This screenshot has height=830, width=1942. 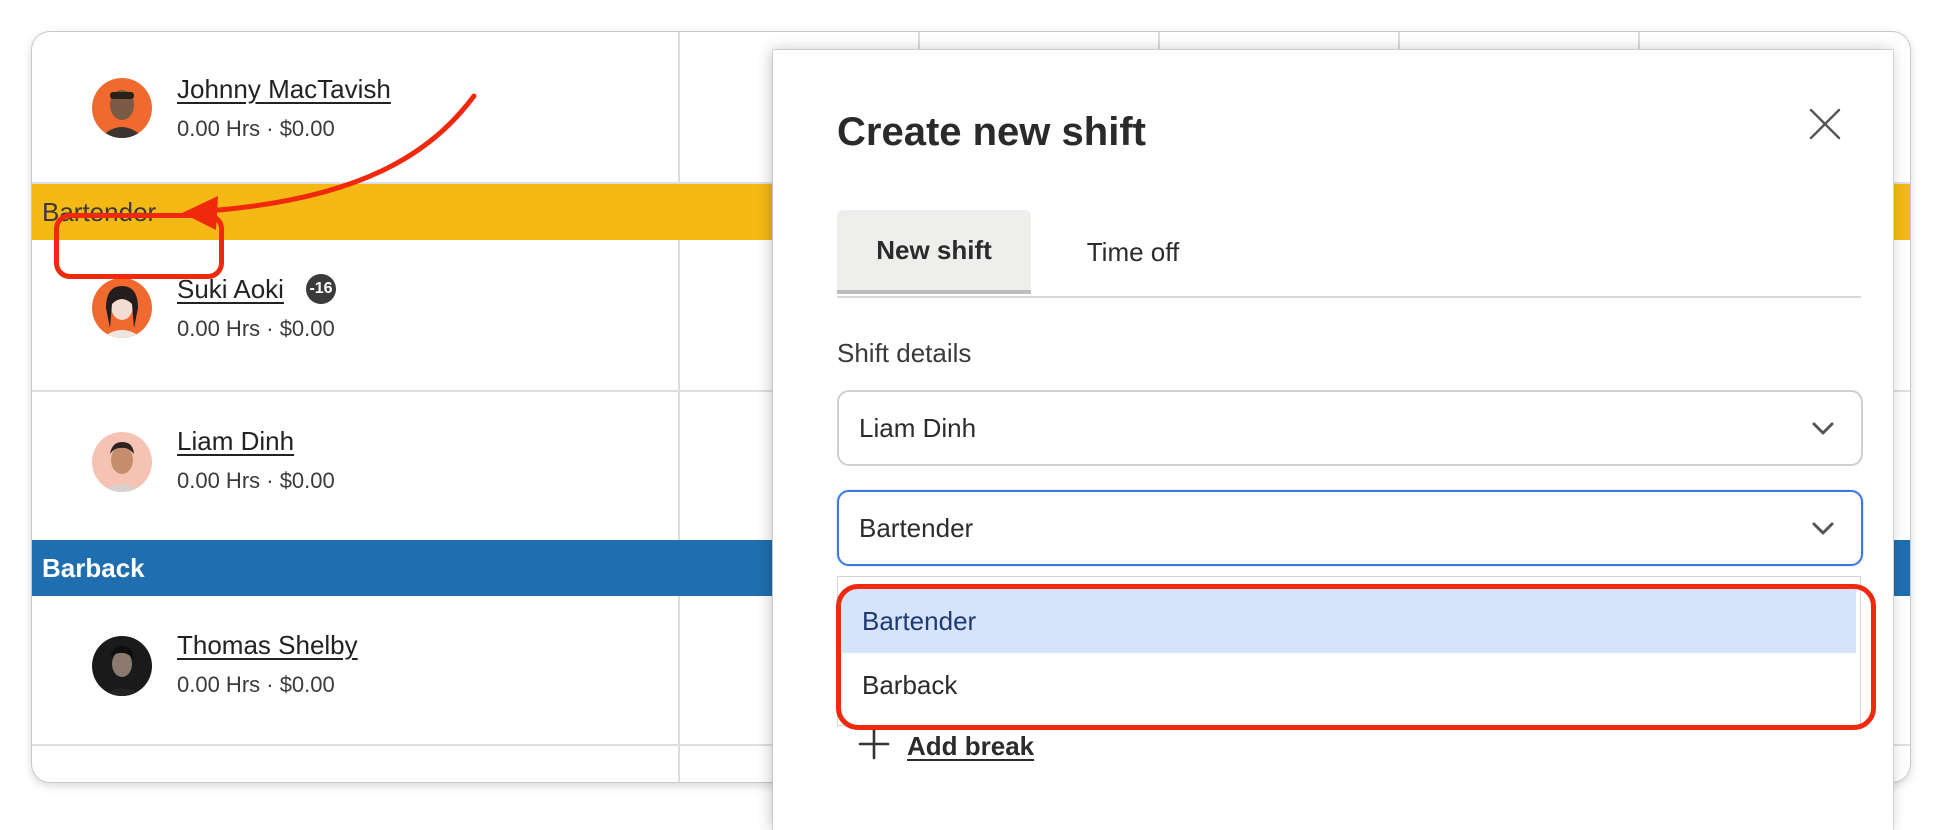 What do you see at coordinates (910, 684) in the screenshot?
I see `option-label: Barback` at bounding box center [910, 684].